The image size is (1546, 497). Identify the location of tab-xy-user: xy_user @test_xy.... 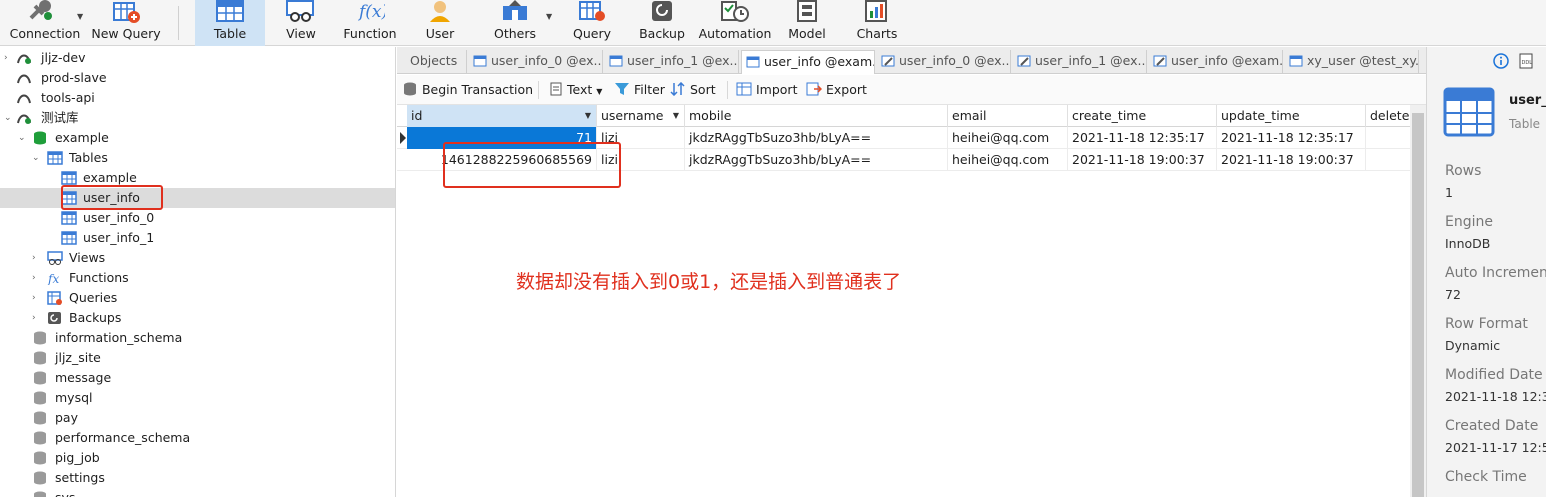
(1352, 62).